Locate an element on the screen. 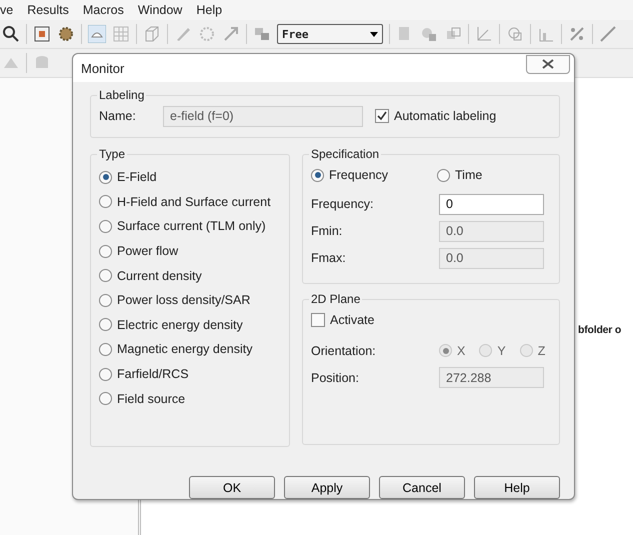 Image resolution: width=633 pixels, height=535 pixels. dialog-button: Apply is located at coordinates (327, 487).